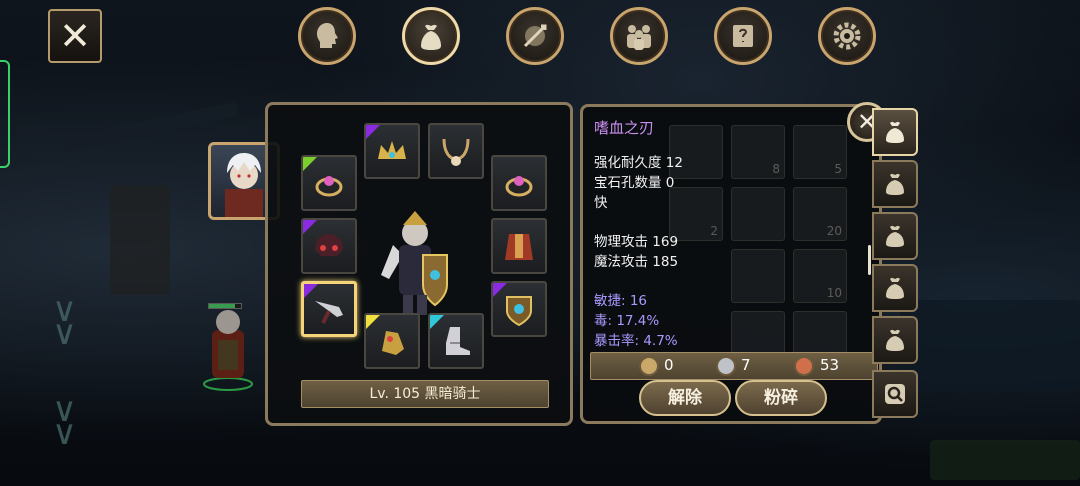  Describe the element at coordinates (649, 366) in the screenshot. I see `gold-coin-icon` at that location.